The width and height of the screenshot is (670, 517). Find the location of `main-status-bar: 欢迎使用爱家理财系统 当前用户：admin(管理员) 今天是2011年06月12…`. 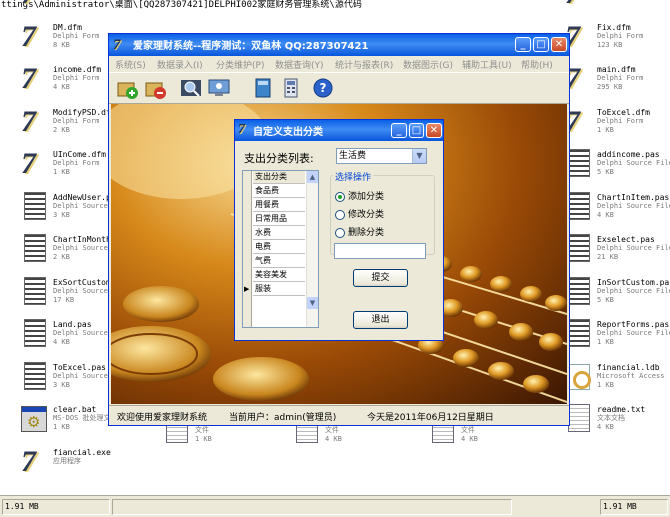

main-status-bar: 欢迎使用爱家理财系统 当前用户：admin(管理员) 今天是2011年06月12… is located at coordinates (339, 415).